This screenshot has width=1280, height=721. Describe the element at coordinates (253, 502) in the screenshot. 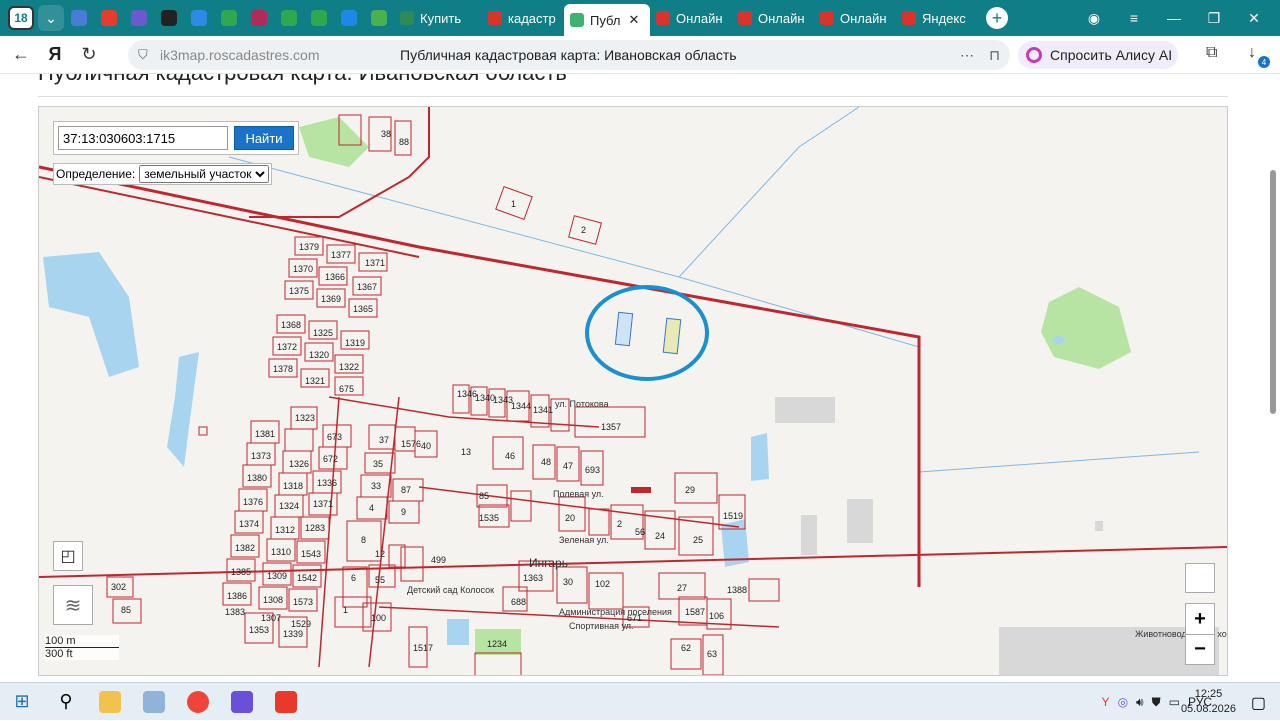

I see `svg-text: 1376` at that location.